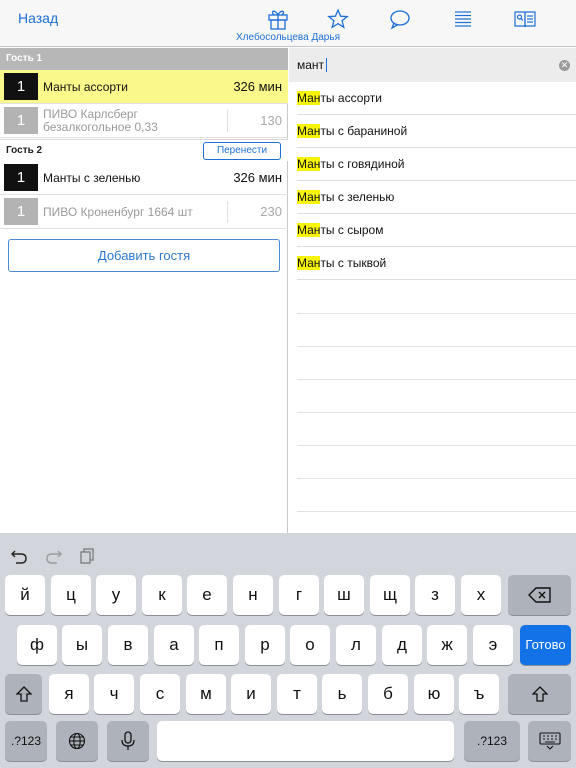  What do you see at coordinates (353, 263) in the screenshot?
I see `result-label: ты с тыквой` at bounding box center [353, 263].